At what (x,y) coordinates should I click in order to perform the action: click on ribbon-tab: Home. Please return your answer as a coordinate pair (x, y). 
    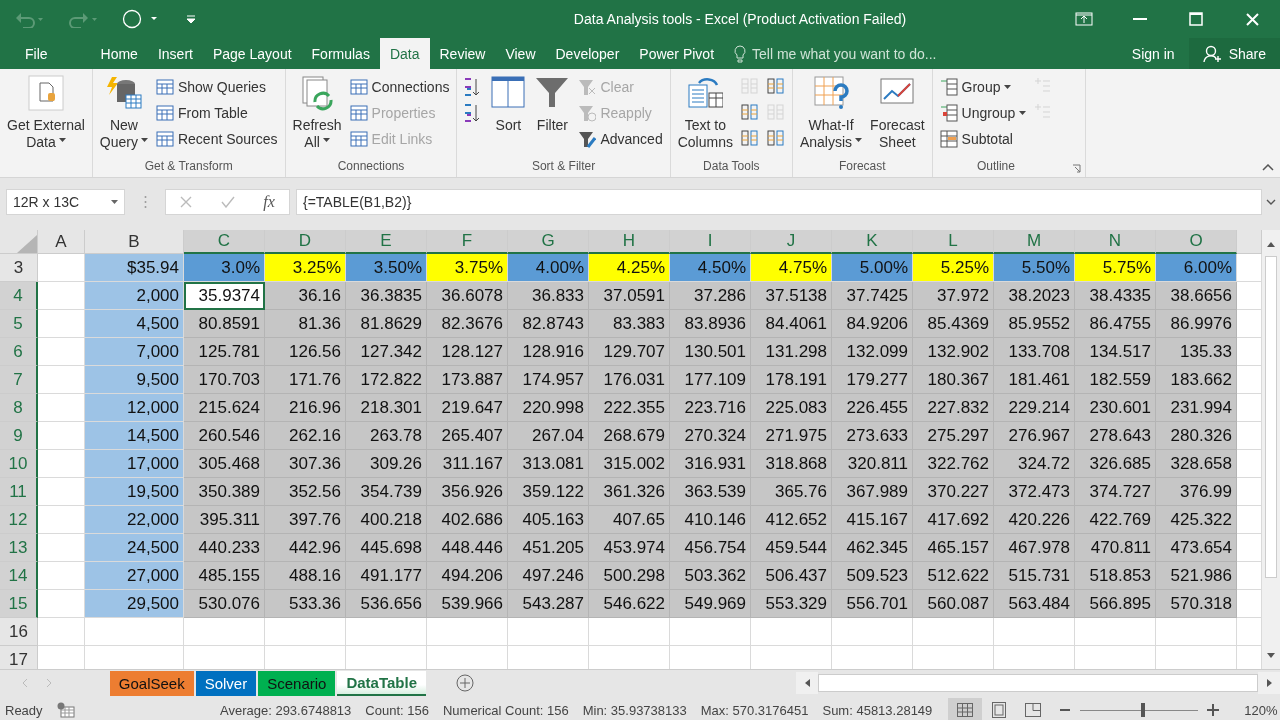
    Looking at the image, I should click on (119, 53).